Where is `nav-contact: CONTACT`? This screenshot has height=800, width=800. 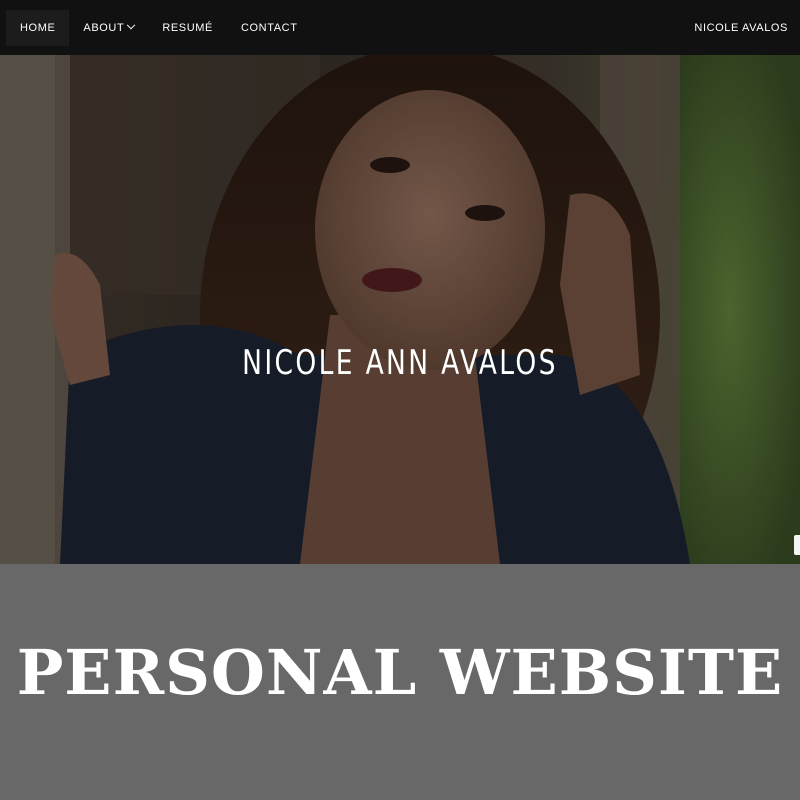 nav-contact: CONTACT is located at coordinates (269, 28).